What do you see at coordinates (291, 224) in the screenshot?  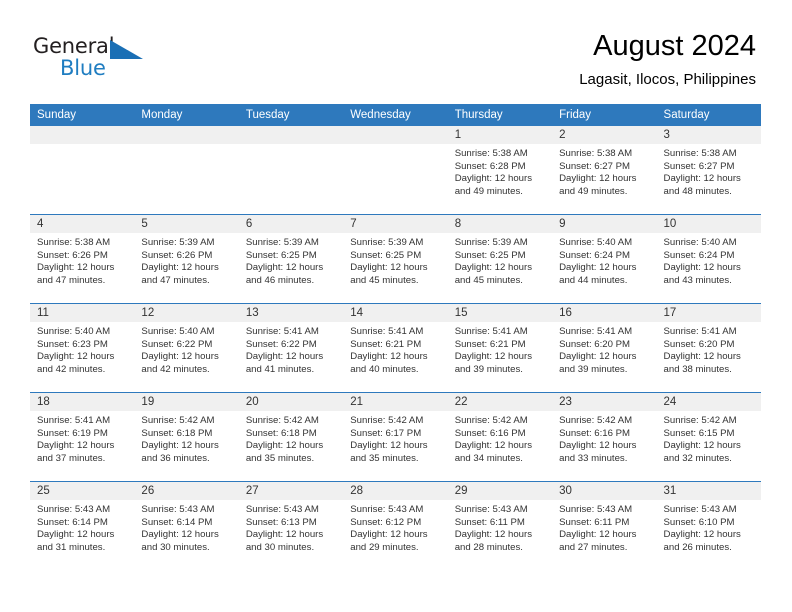 I see `day-number: 6` at bounding box center [291, 224].